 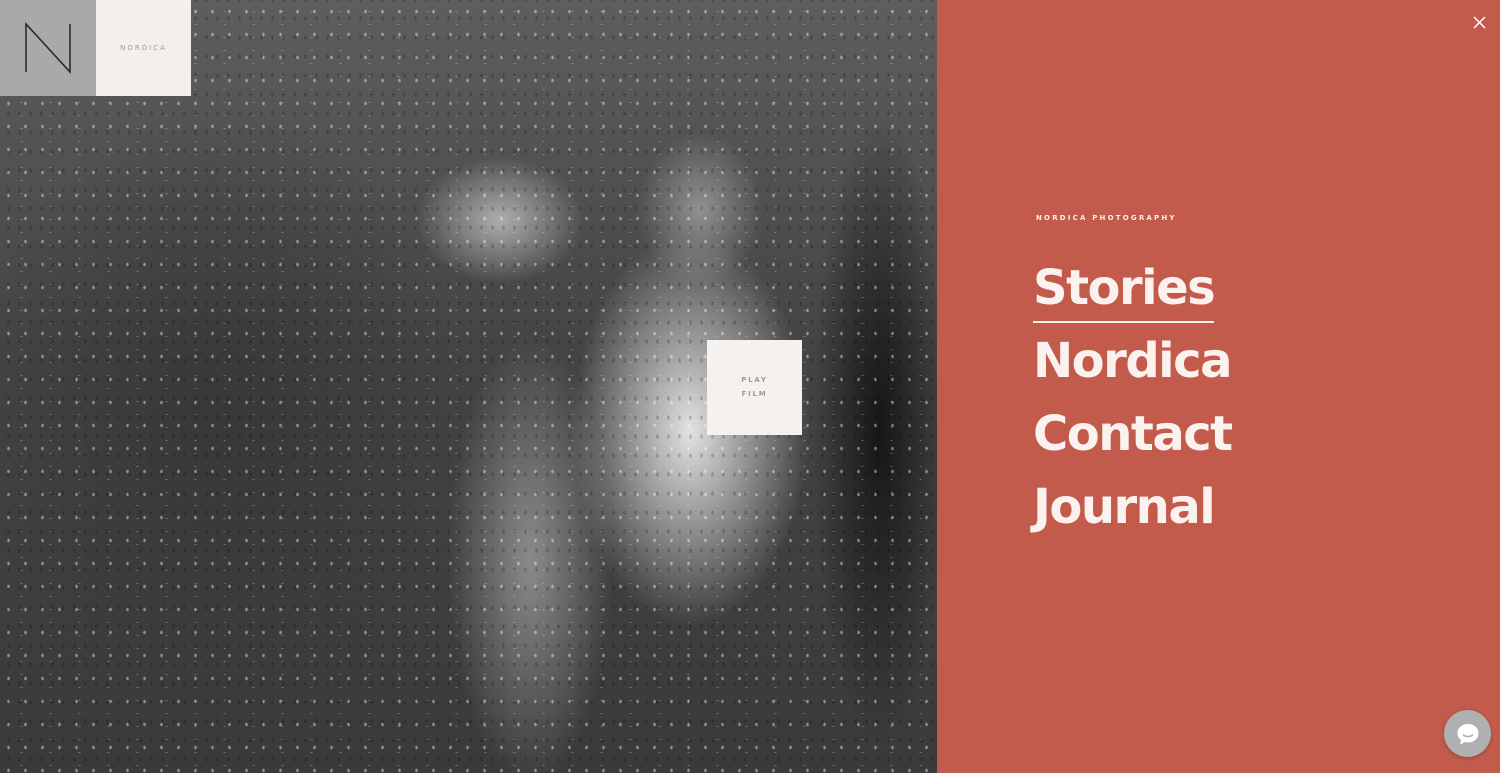 What do you see at coordinates (754, 380) in the screenshot?
I see `play-film-label-line1: PLAY` at bounding box center [754, 380].